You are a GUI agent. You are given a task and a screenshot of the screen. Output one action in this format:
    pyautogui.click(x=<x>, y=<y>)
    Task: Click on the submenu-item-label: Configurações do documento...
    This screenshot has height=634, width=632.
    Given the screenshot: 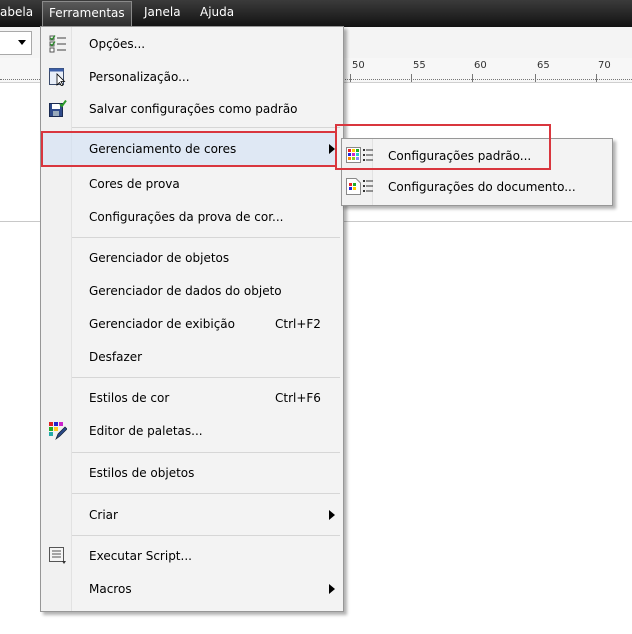 What is the action you would take?
    pyautogui.click(x=482, y=187)
    